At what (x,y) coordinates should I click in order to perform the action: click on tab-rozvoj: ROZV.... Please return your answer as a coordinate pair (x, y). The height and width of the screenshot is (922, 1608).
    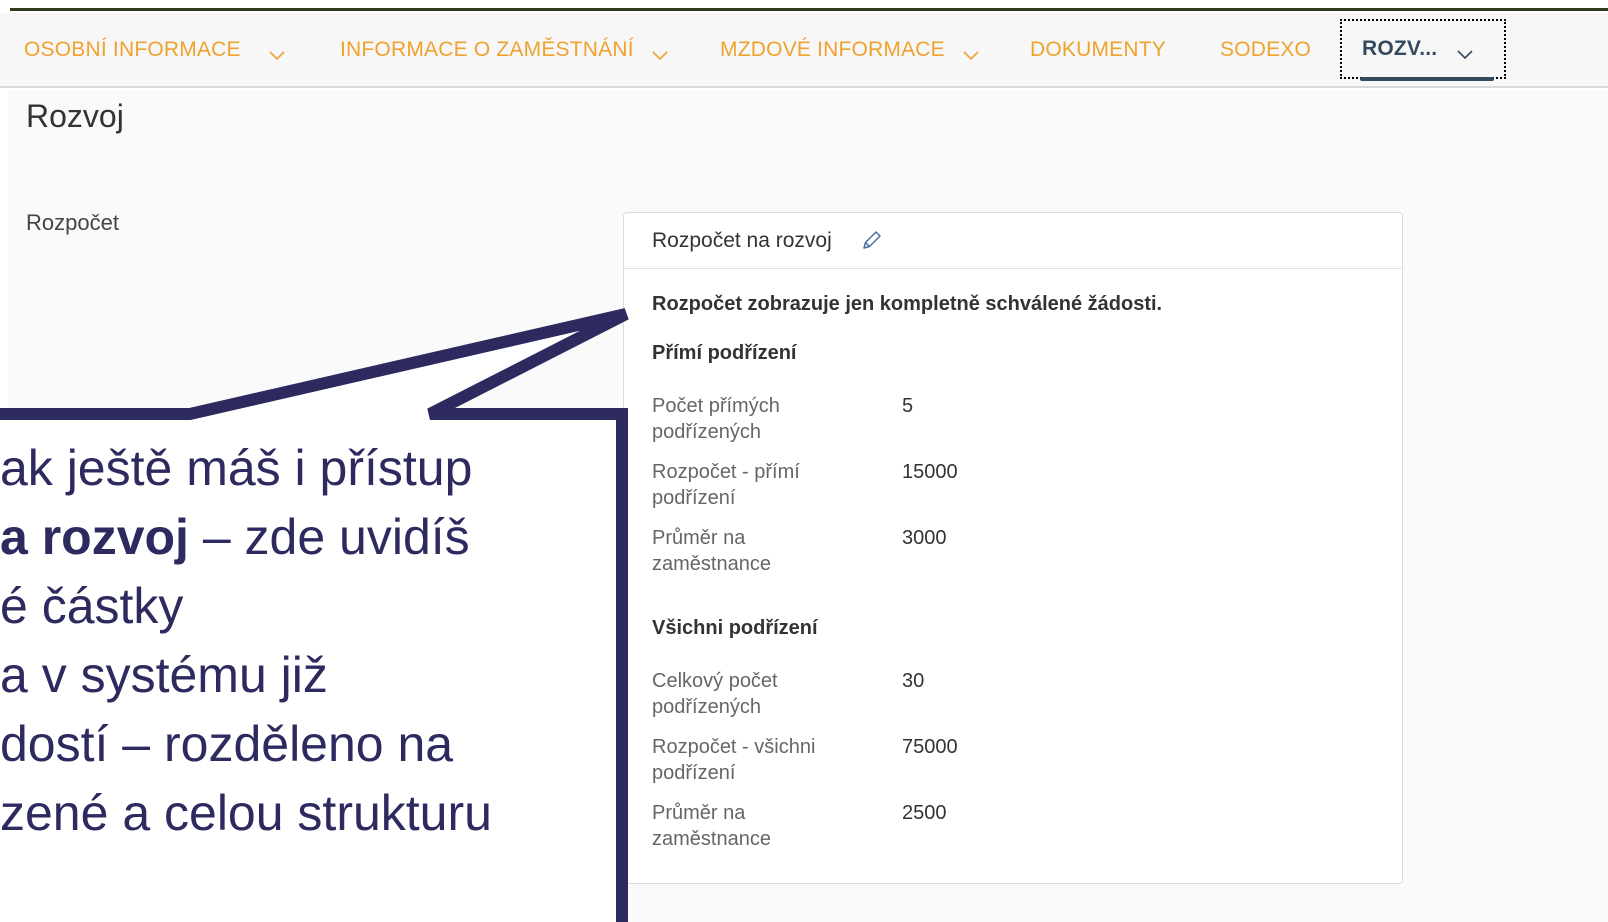
    Looking at the image, I should click on (1423, 49).